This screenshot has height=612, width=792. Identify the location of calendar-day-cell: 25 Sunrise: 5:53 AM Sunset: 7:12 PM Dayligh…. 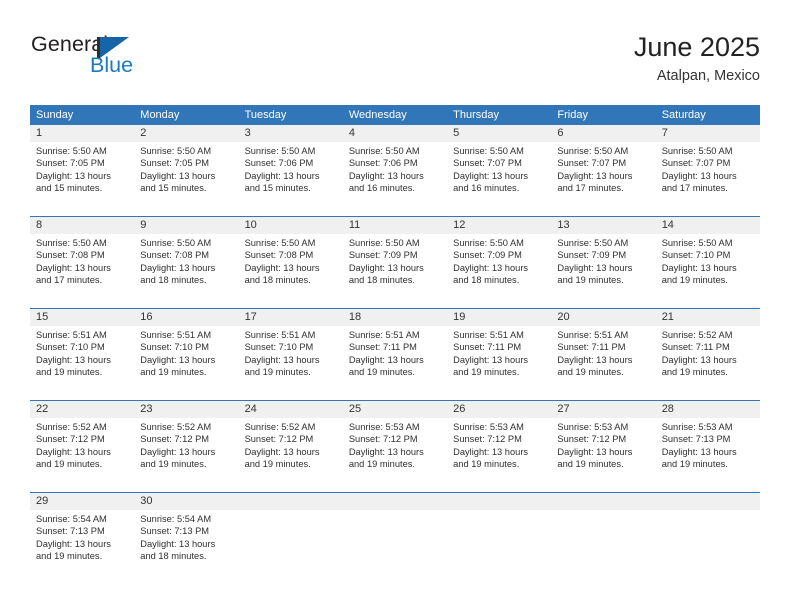
(395, 446).